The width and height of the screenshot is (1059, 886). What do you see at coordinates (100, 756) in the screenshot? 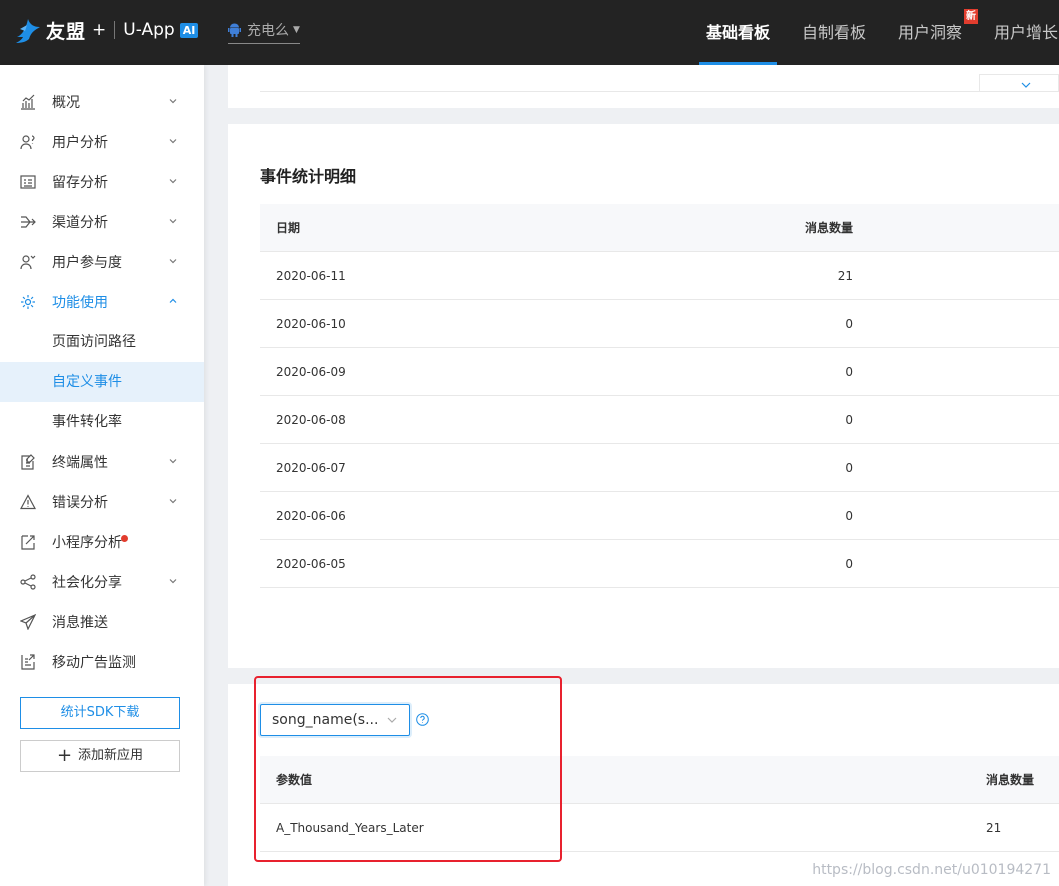
I see `add-app-button: + 添加新应用` at bounding box center [100, 756].